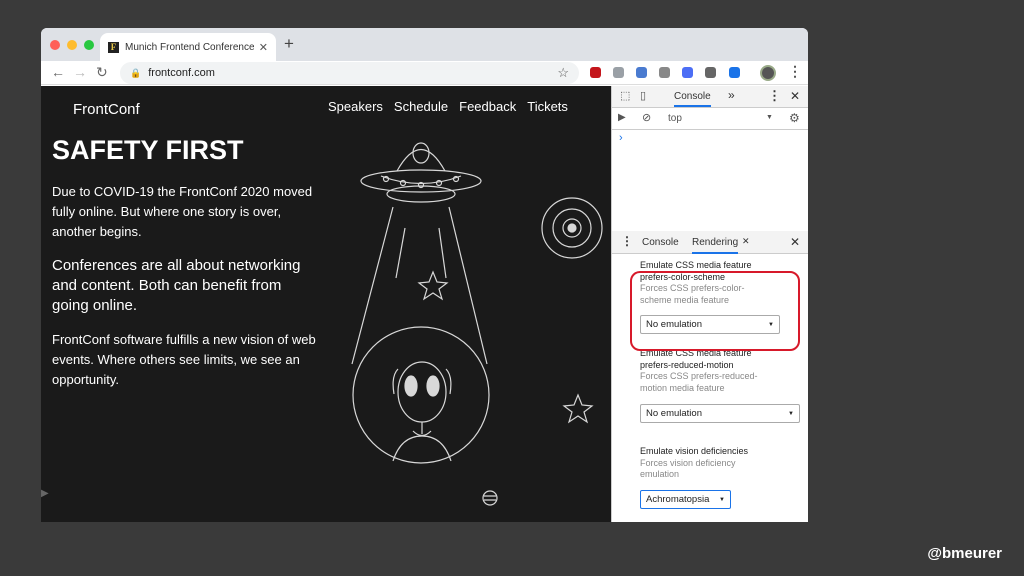  What do you see at coordinates (106, 109) in the screenshot?
I see `frontconf-logo: FrontConf` at bounding box center [106, 109].